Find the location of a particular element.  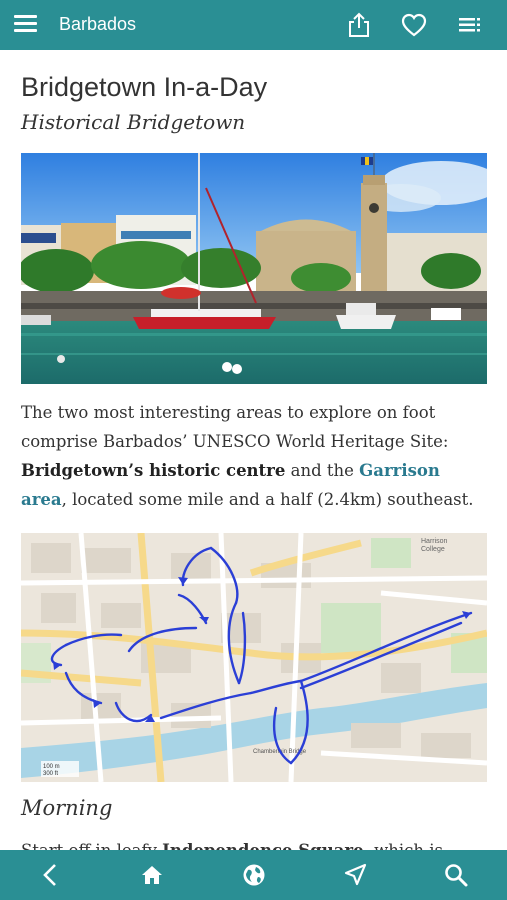

hamburger-menu-icon is located at coordinates (25, 25).